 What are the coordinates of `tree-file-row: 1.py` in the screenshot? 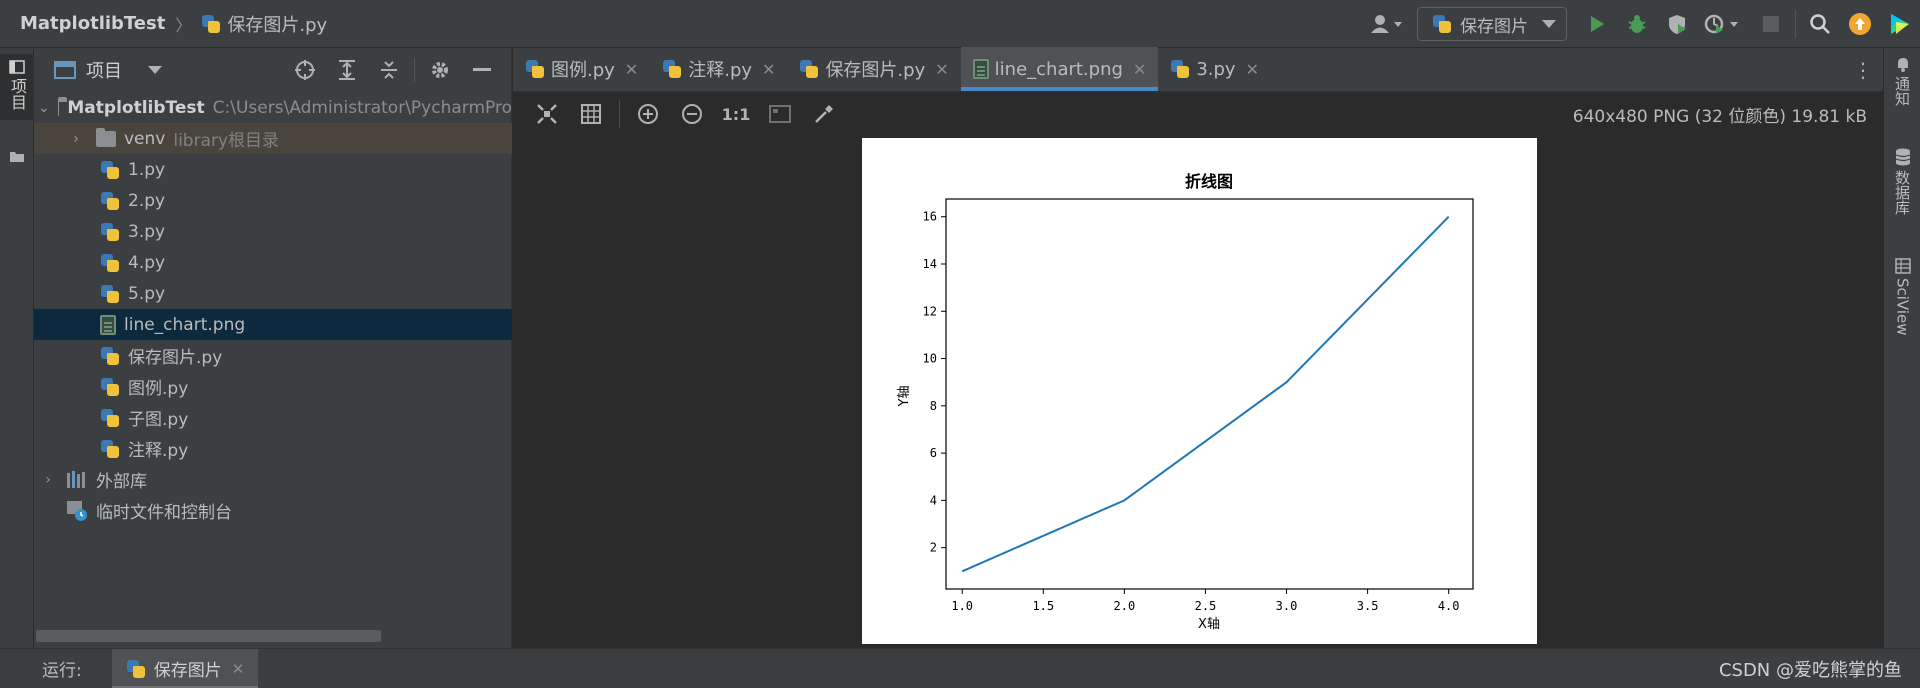 It's located at (273, 169).